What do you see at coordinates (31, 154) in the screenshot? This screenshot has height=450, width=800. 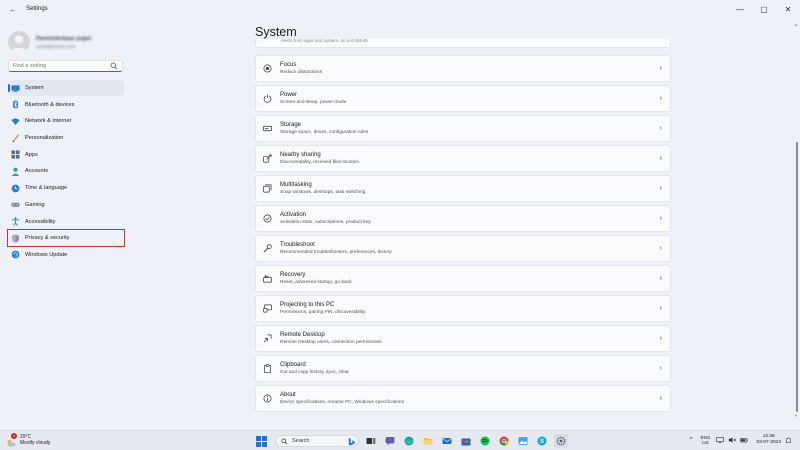 I see `sidebar-item-label: Apps` at bounding box center [31, 154].